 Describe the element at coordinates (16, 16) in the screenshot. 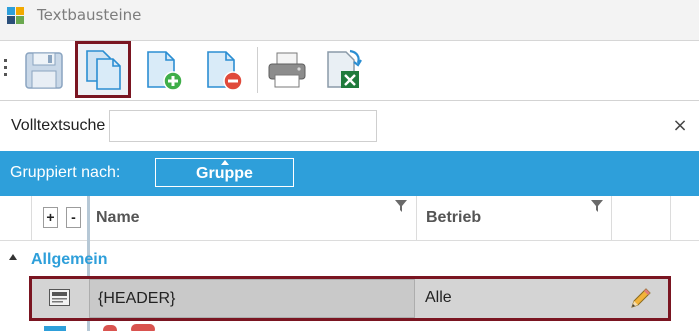

I see `app-logo-icon` at that location.